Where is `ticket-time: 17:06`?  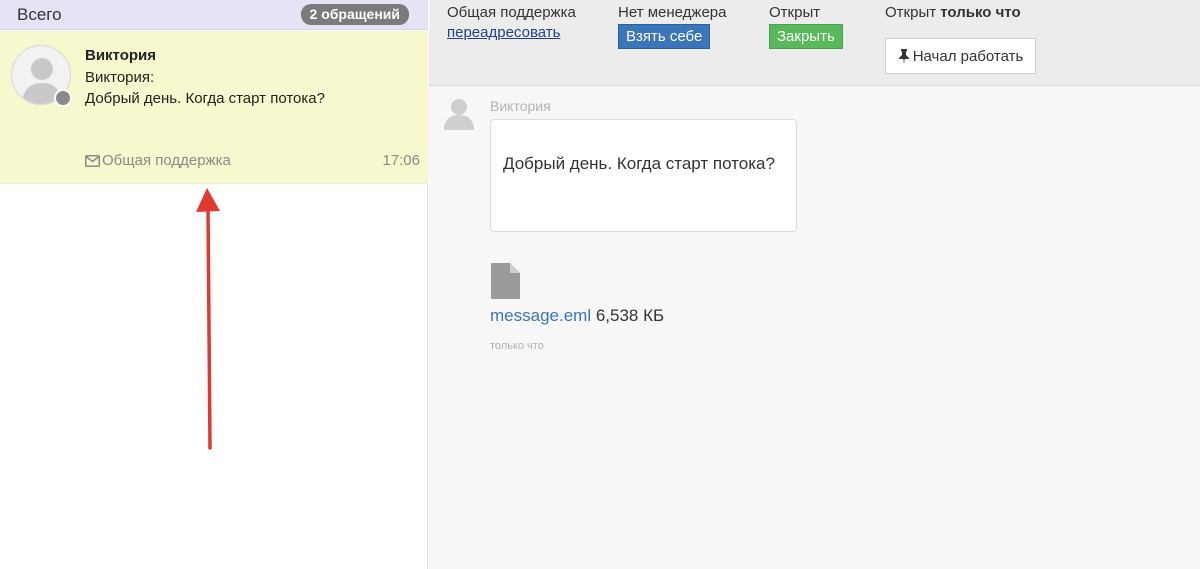 ticket-time: 17:06 is located at coordinates (401, 160).